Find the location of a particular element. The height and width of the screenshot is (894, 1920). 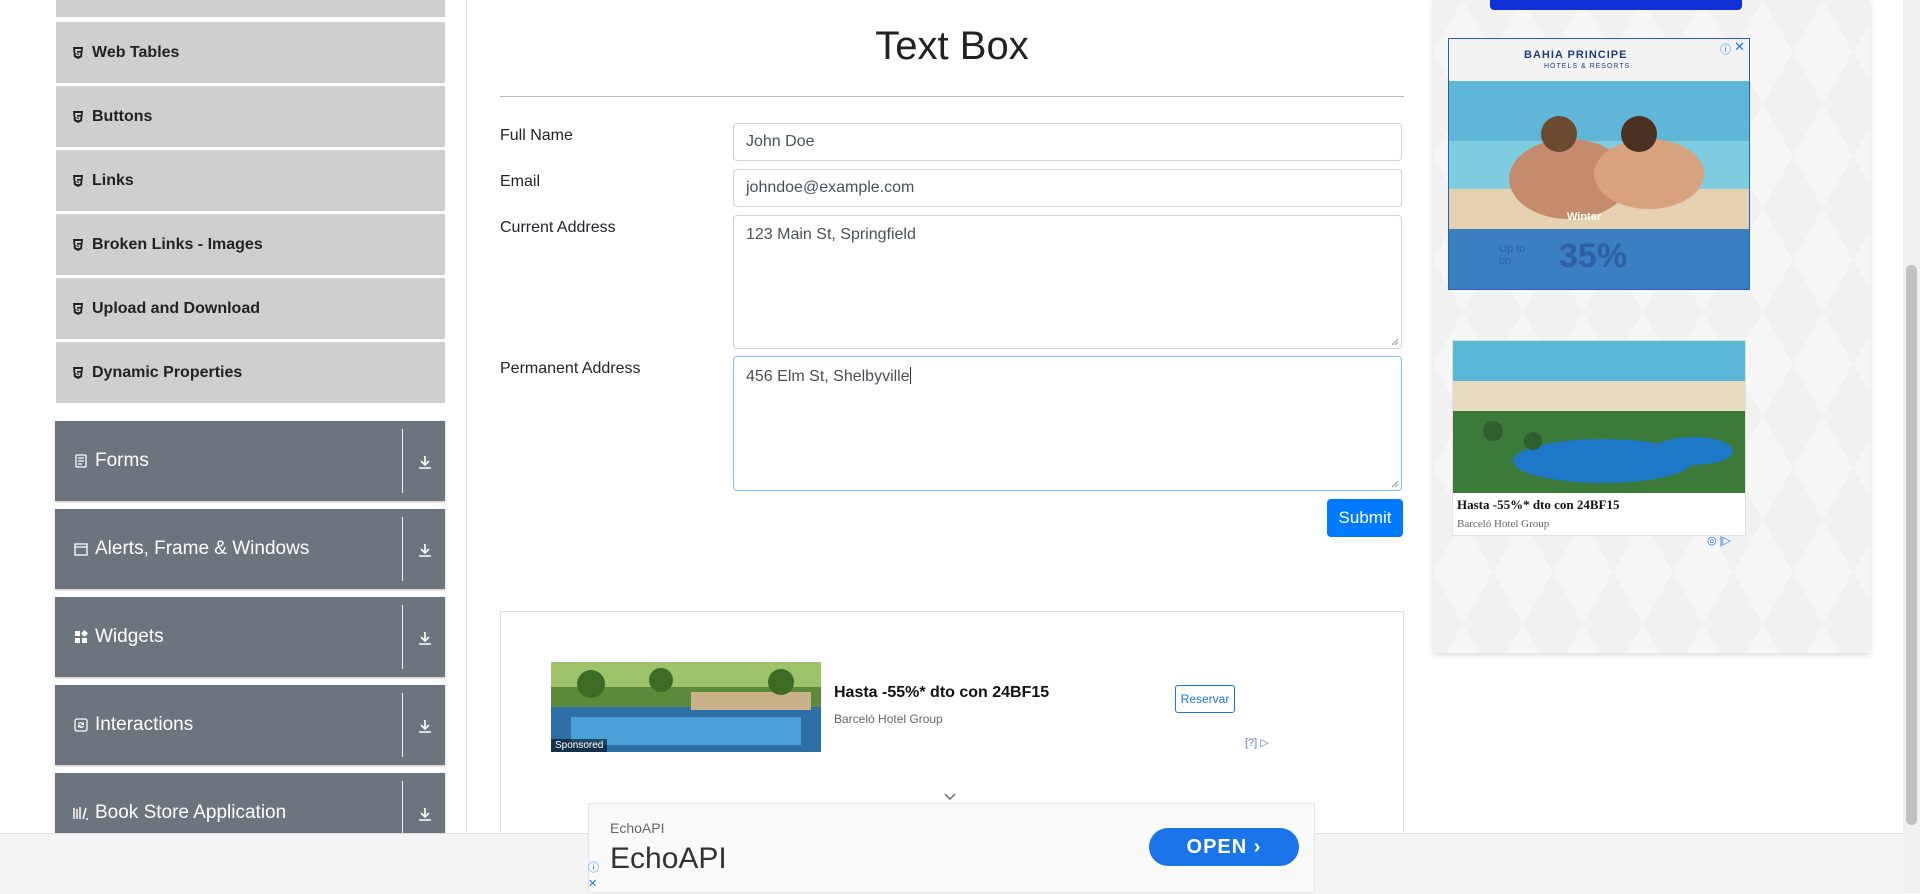

permanent-address-textarea: 456 Elm St, Shelbyville is located at coordinates (1067, 423).